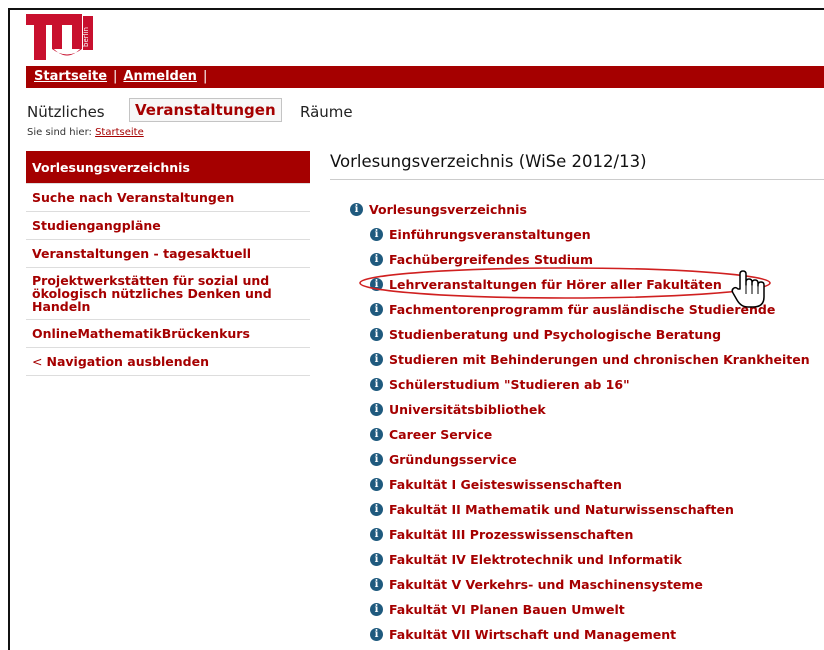  What do you see at coordinates (168, 334) in the screenshot?
I see `sidebar-item-brueckenkurs: OnlineMathematikBrückenkurs` at bounding box center [168, 334].